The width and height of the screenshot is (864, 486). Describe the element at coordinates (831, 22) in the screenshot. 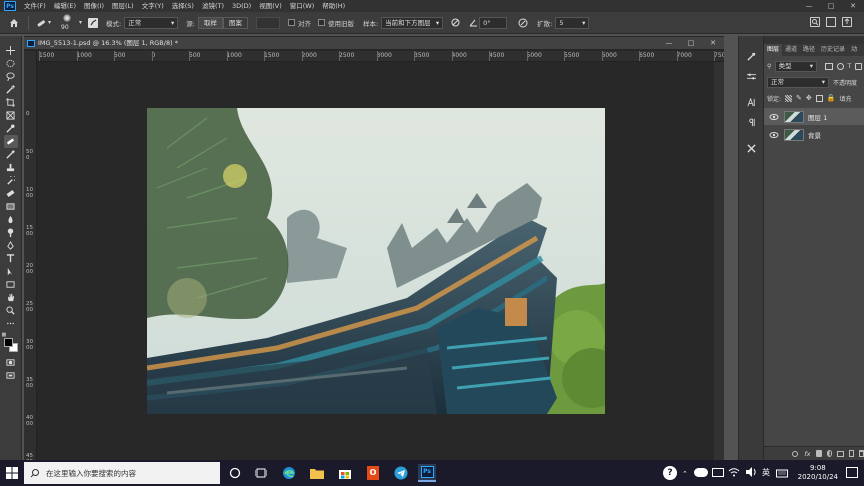

I see `workspace-icon` at that location.